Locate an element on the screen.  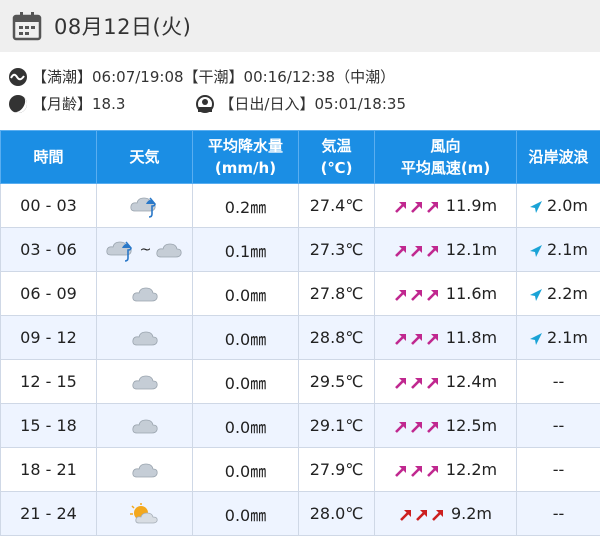
sun-label: 【日出/日入】 is located at coordinates (266, 103).